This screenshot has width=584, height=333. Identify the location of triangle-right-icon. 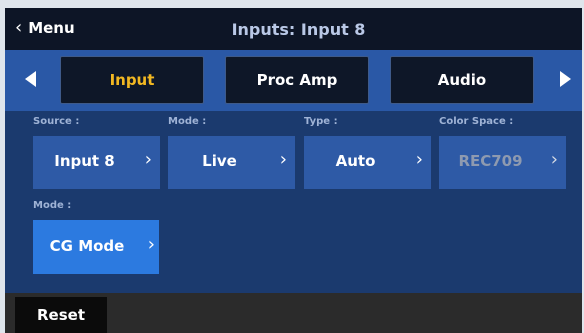
(565, 79).